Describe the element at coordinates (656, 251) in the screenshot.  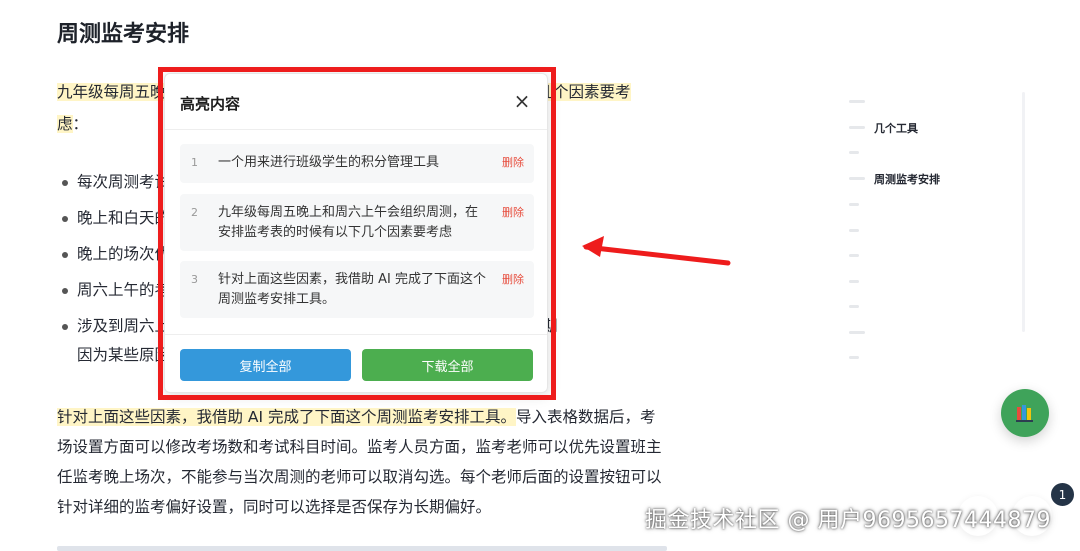
I see `annotation-arrow-icon` at that location.